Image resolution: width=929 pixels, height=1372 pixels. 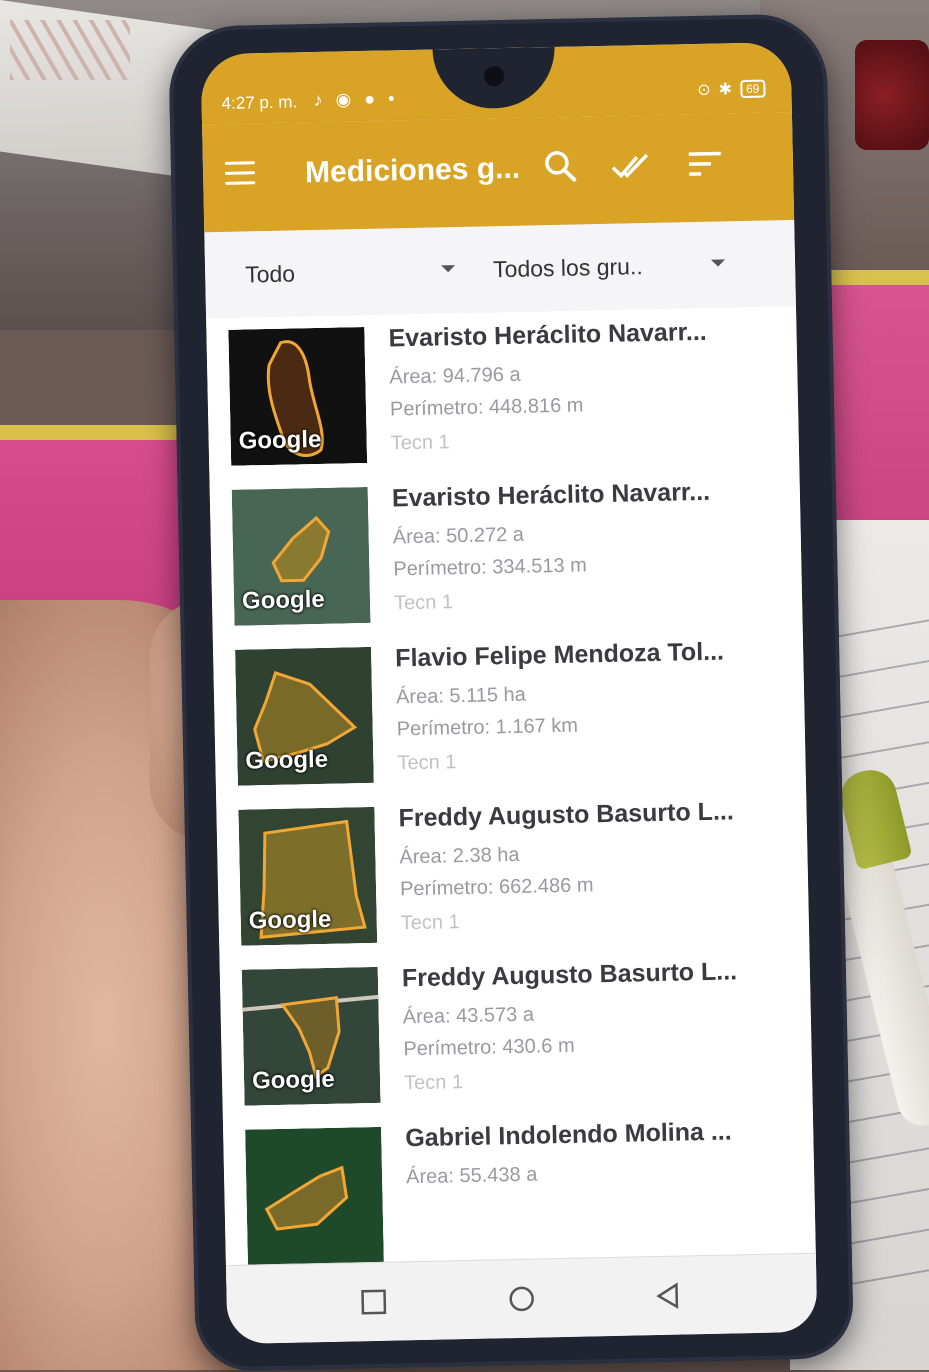 What do you see at coordinates (705, 163) in the screenshot?
I see `sort-icon` at bounding box center [705, 163].